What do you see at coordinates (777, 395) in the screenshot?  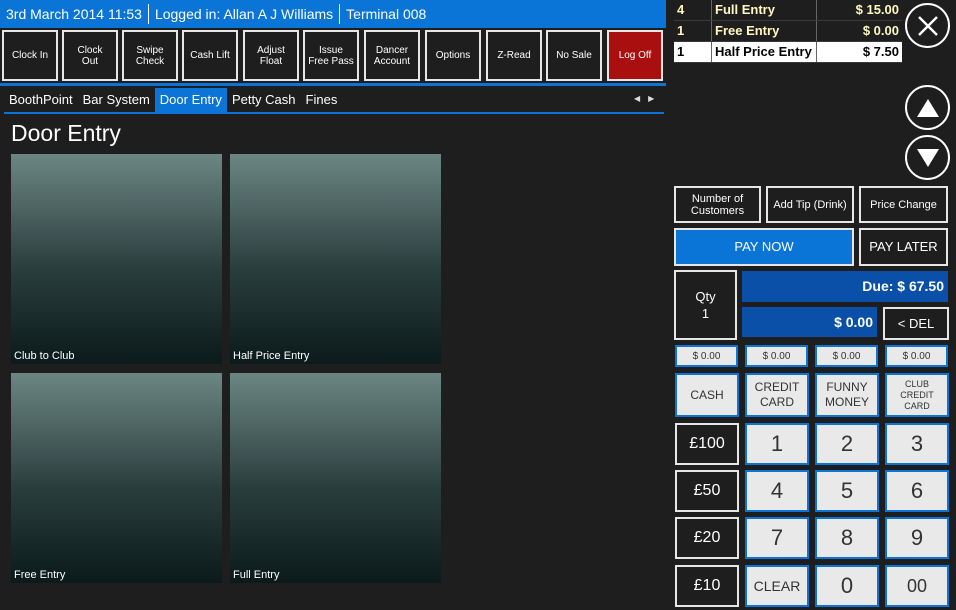 I see `credit-card-button: CREDIT CARD` at bounding box center [777, 395].